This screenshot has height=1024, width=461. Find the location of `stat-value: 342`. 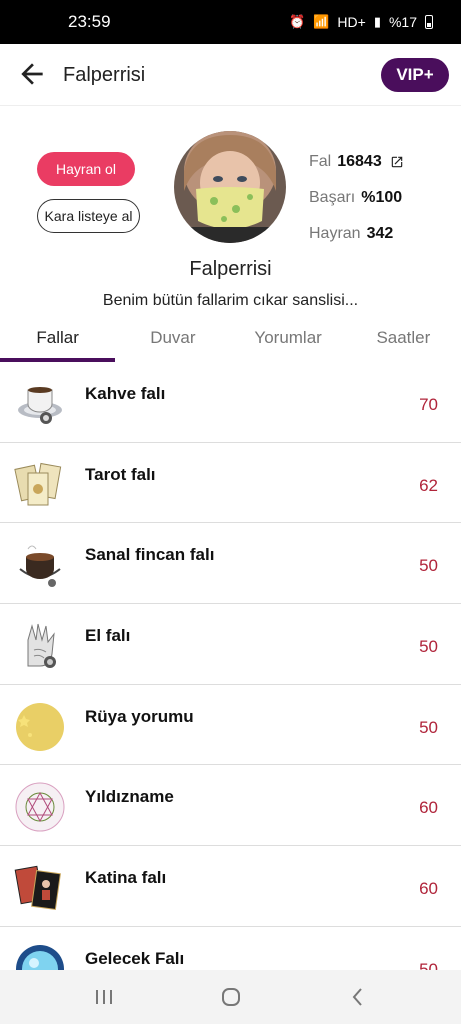

stat-value: 342 is located at coordinates (380, 233).